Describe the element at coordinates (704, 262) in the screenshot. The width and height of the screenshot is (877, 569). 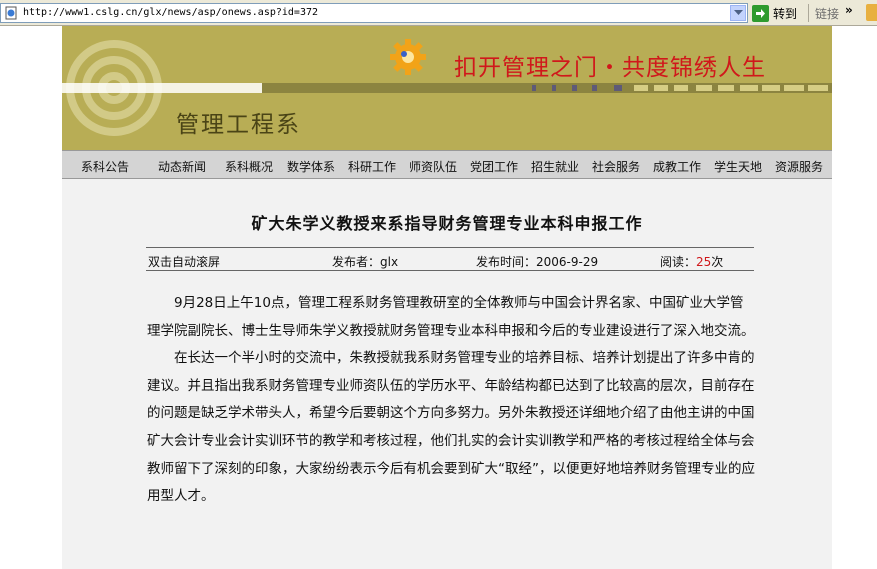
I see `read-count-value: 25` at that location.